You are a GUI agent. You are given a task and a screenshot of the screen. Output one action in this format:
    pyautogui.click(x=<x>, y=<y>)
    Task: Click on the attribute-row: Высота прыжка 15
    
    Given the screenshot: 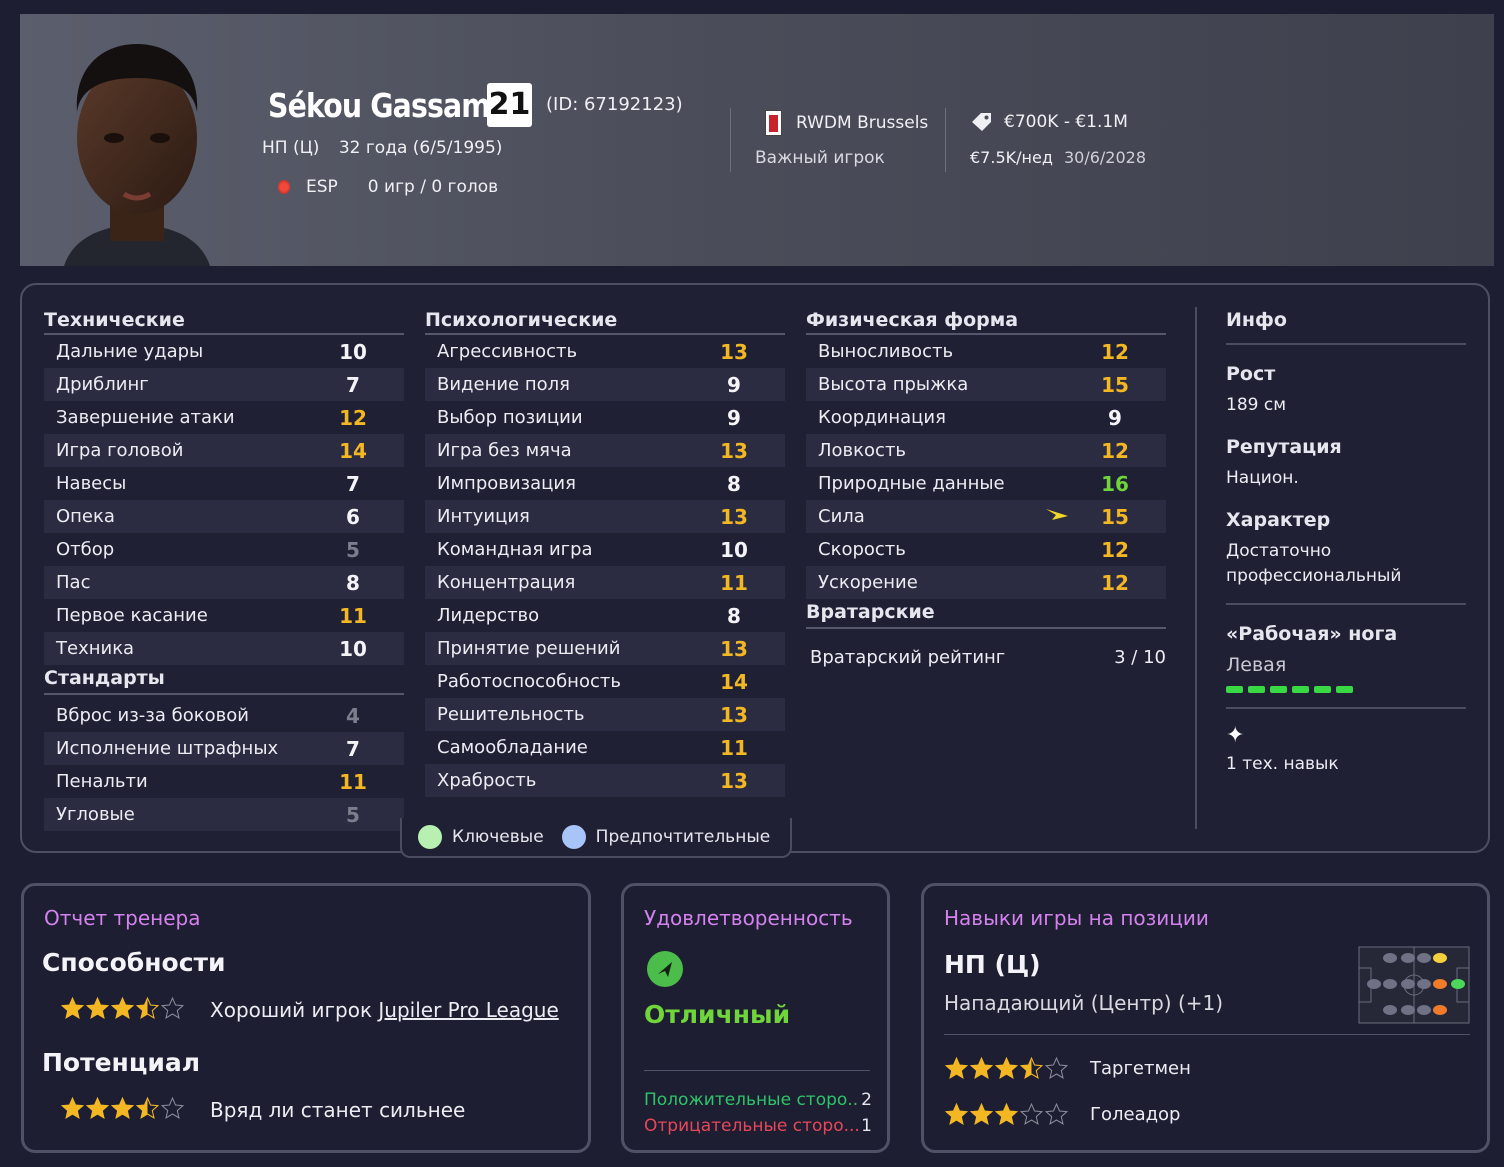 What is the action you would take?
    pyautogui.click(x=986, y=384)
    